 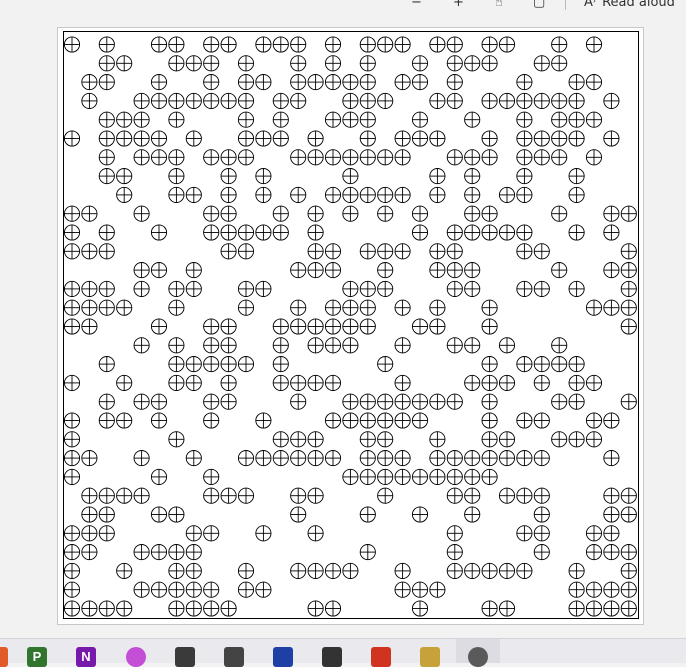 What do you see at coordinates (86, 657) in the screenshot?
I see `onenote-app-icon: N` at bounding box center [86, 657].